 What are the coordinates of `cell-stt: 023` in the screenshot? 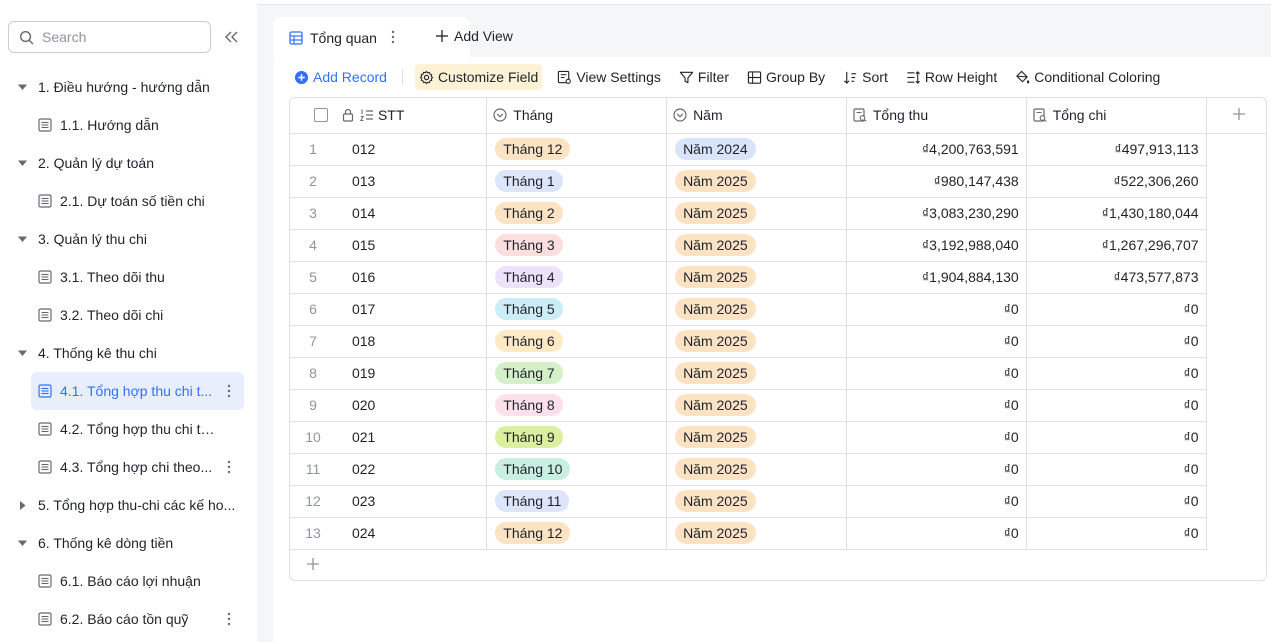 It's located at (411, 501).